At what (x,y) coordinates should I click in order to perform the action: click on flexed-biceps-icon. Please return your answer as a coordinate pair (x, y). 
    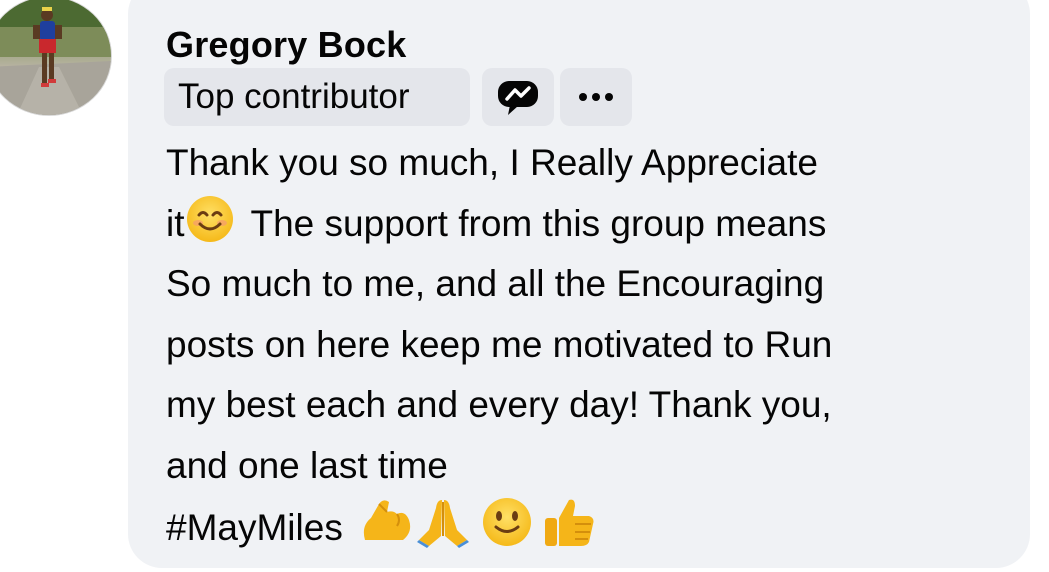
    Looking at the image, I should click on (387, 531).